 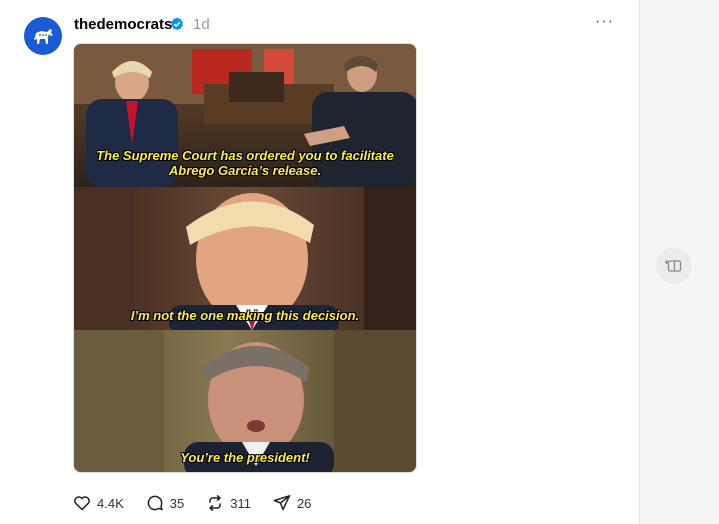 What do you see at coordinates (177, 503) in the screenshot?
I see `reply-count: 35` at bounding box center [177, 503].